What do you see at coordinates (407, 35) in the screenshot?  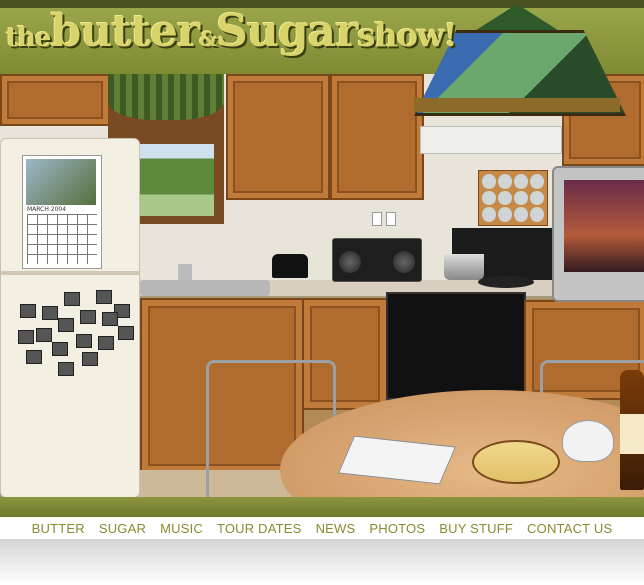 I see `logo-show: show!` at bounding box center [407, 35].